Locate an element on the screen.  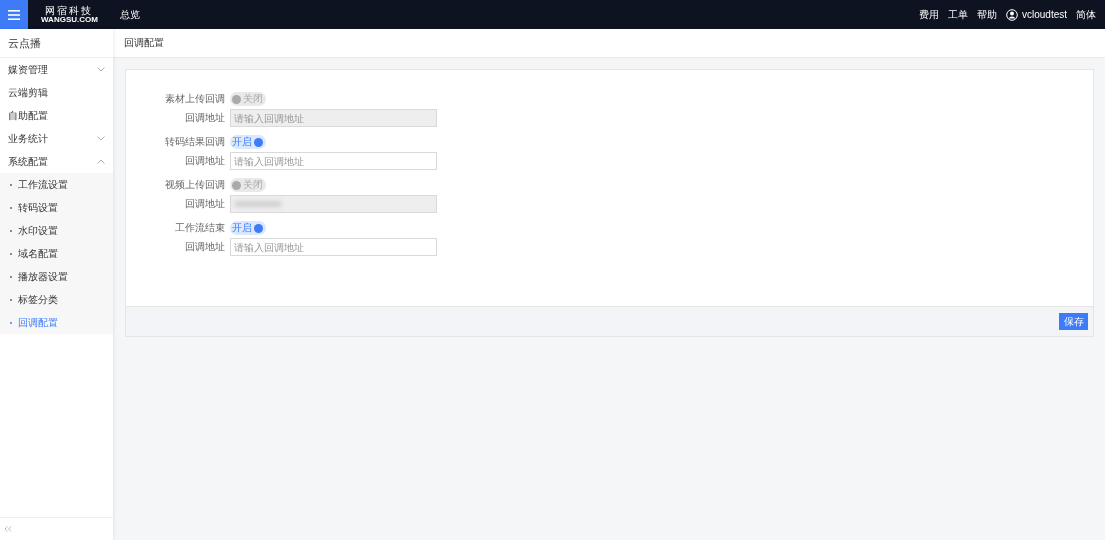
save-button: 保存 is located at coordinates (1073, 321).